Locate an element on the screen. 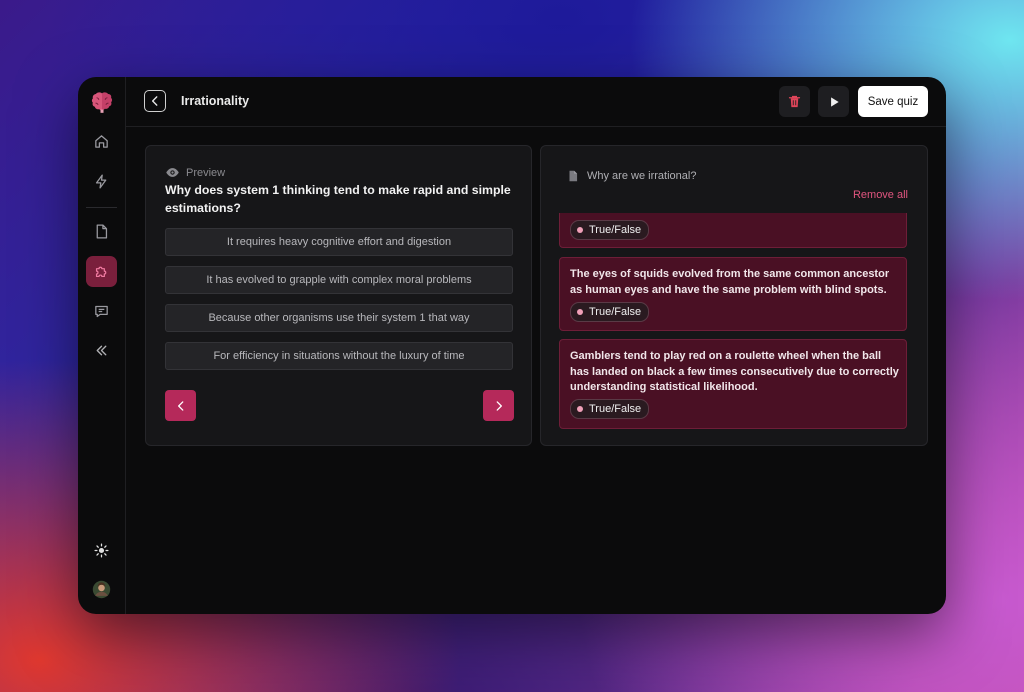 This screenshot has width=1024, height=692. question-card: True/False is located at coordinates (733, 230).